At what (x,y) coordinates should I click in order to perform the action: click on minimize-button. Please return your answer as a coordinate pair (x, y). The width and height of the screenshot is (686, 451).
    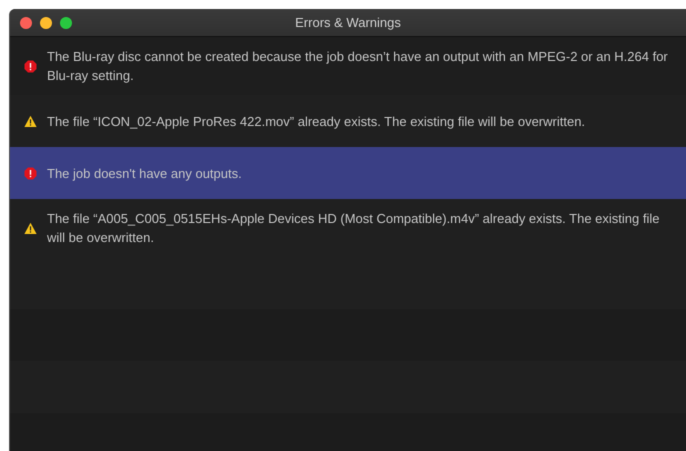
    Looking at the image, I should click on (46, 22).